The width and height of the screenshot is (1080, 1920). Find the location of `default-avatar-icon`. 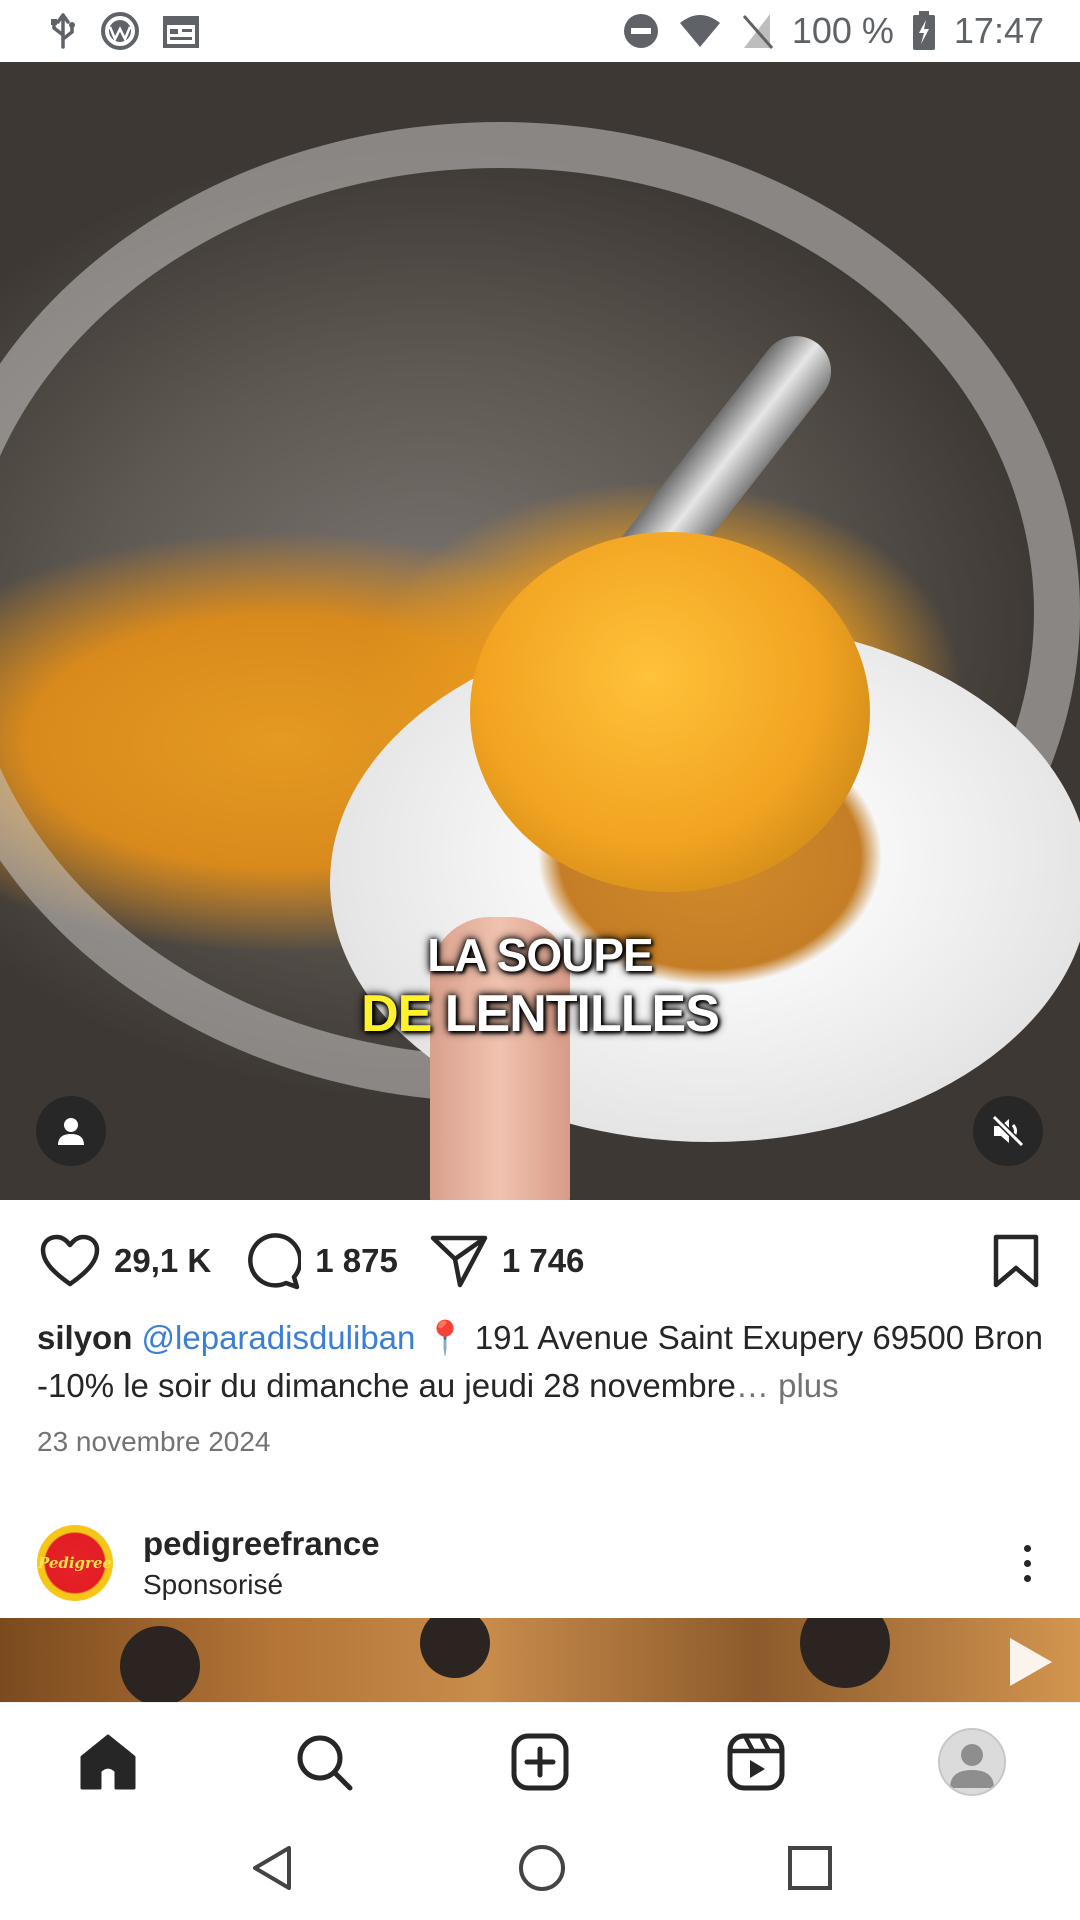

default-avatar-icon is located at coordinates (972, 1765).